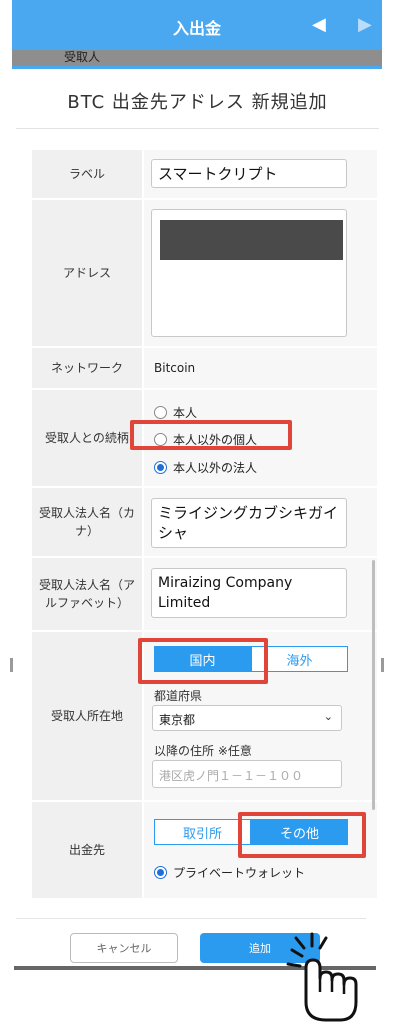 Image resolution: width=393 pixels, height=1024 pixels. Describe the element at coordinates (322, 977) in the screenshot. I see `pointing-hand-icon` at that location.